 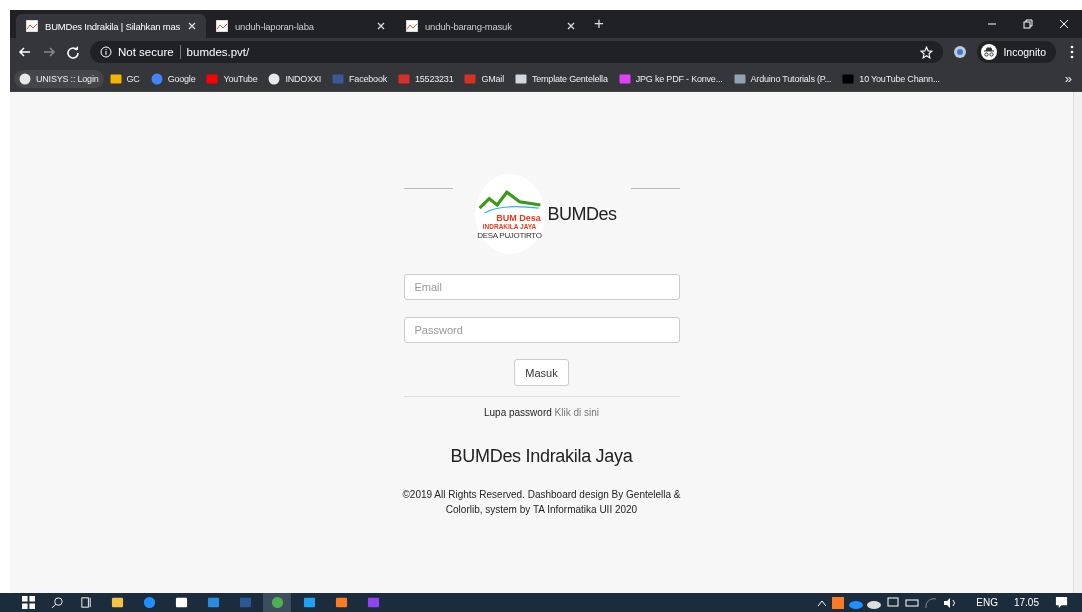 I want to click on browser-tab: BUMDes Indrakila | Silahkan mas, so click(x=111, y=26).